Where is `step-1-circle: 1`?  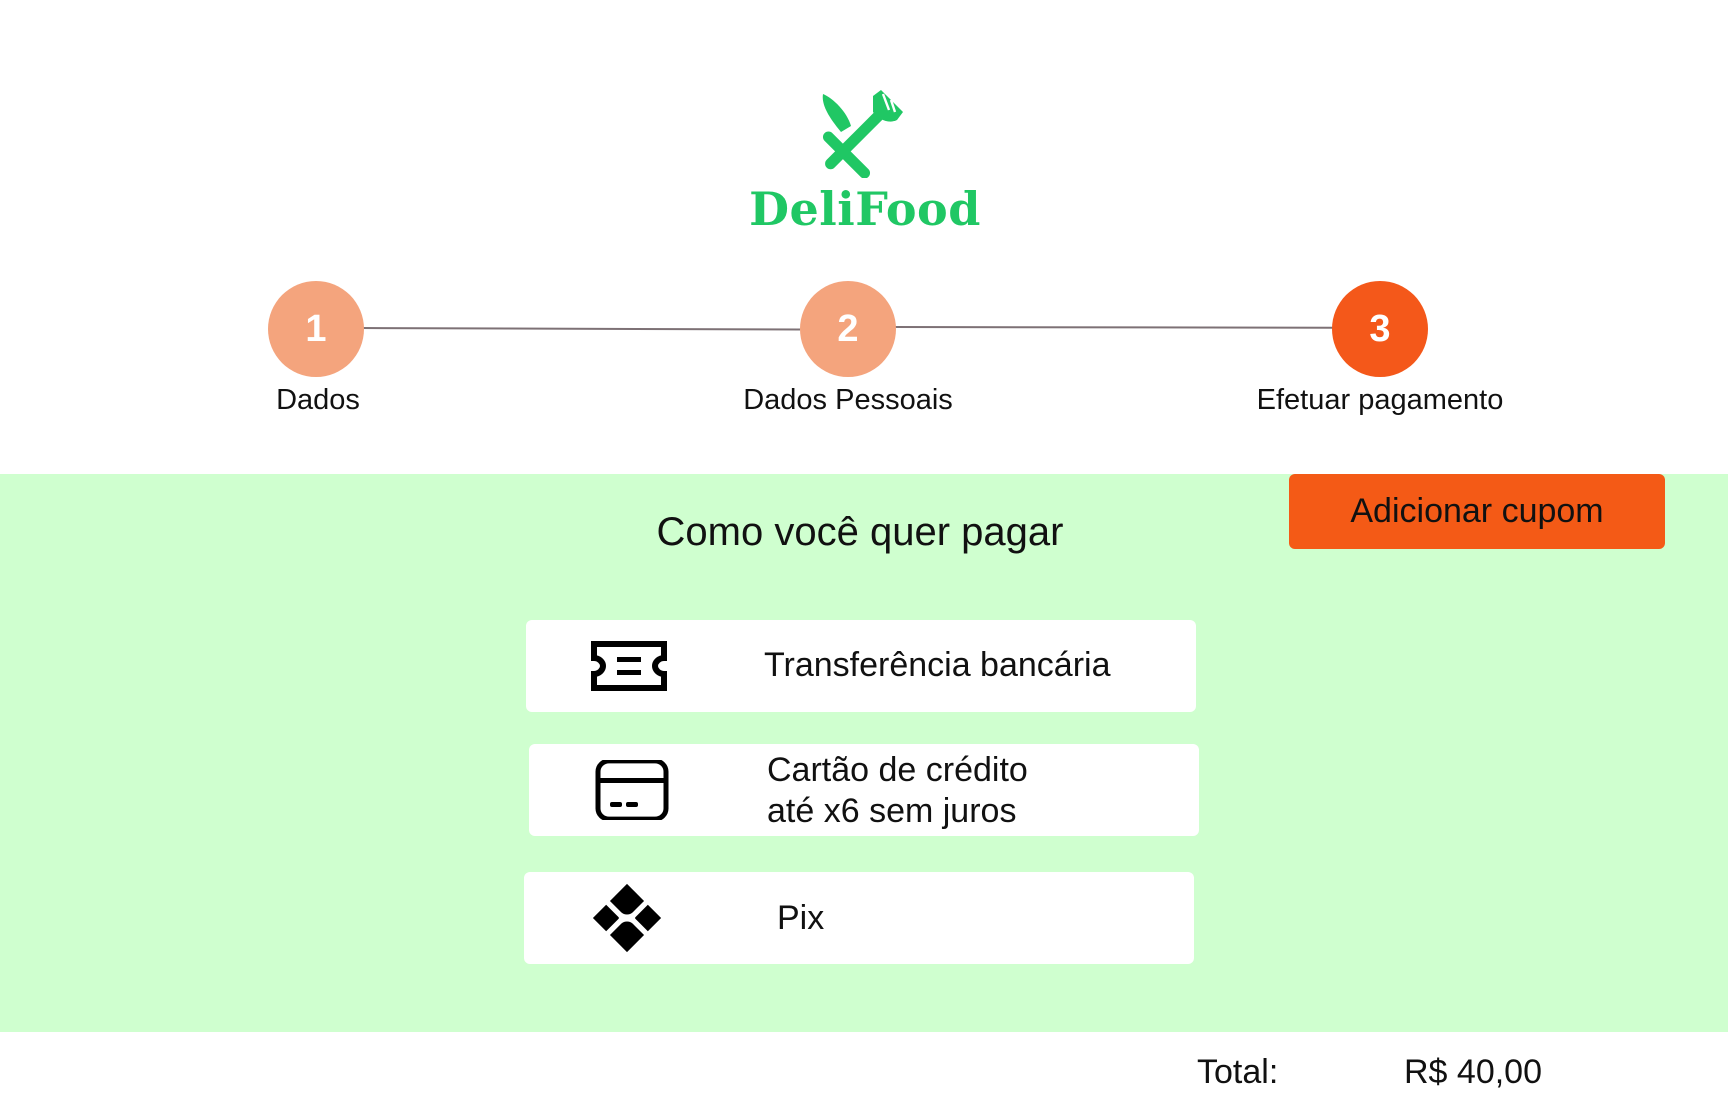
step-1-circle: 1 is located at coordinates (316, 329).